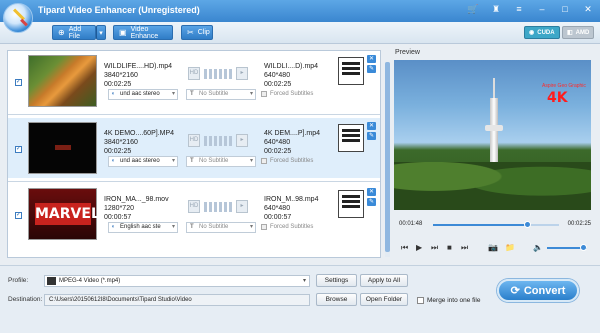 The height and width of the screenshot is (333, 600). I want to click on audio-track-select: ◖ English aac ste ▾, so click(143, 227).